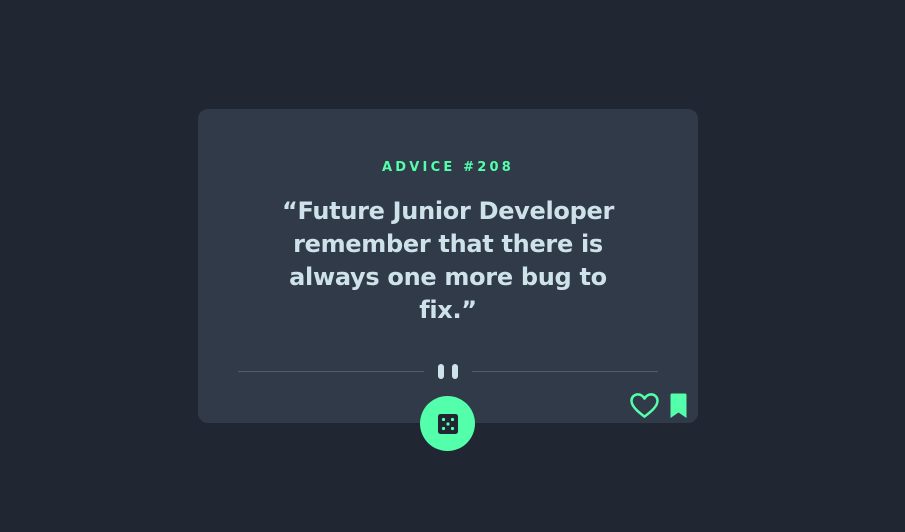  What do you see at coordinates (448, 167) in the screenshot?
I see `advice-number-label: ADVICE #208` at bounding box center [448, 167].